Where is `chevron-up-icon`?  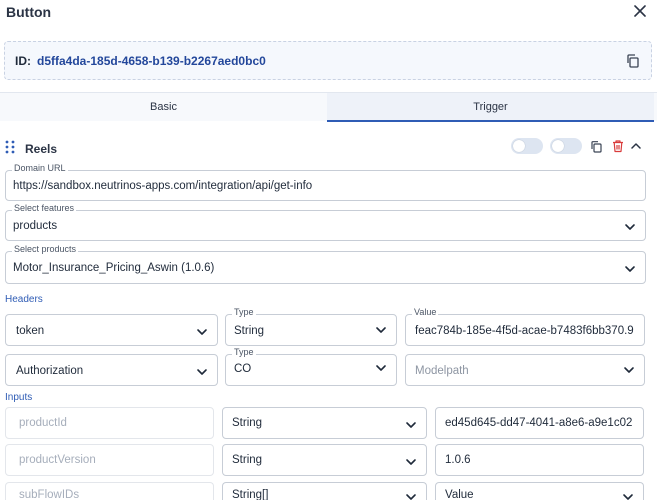
chevron-up-icon is located at coordinates (636, 146).